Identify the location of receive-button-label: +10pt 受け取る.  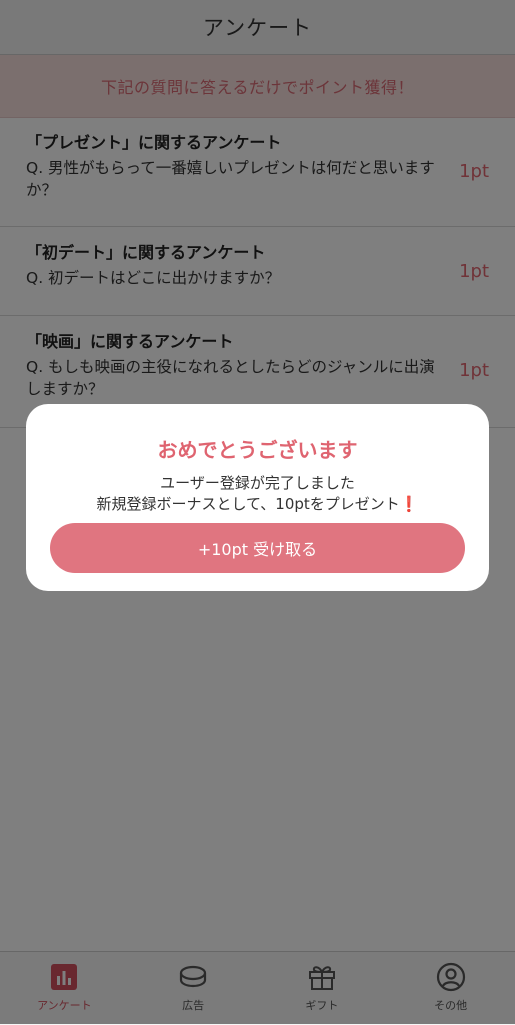
(257, 549).